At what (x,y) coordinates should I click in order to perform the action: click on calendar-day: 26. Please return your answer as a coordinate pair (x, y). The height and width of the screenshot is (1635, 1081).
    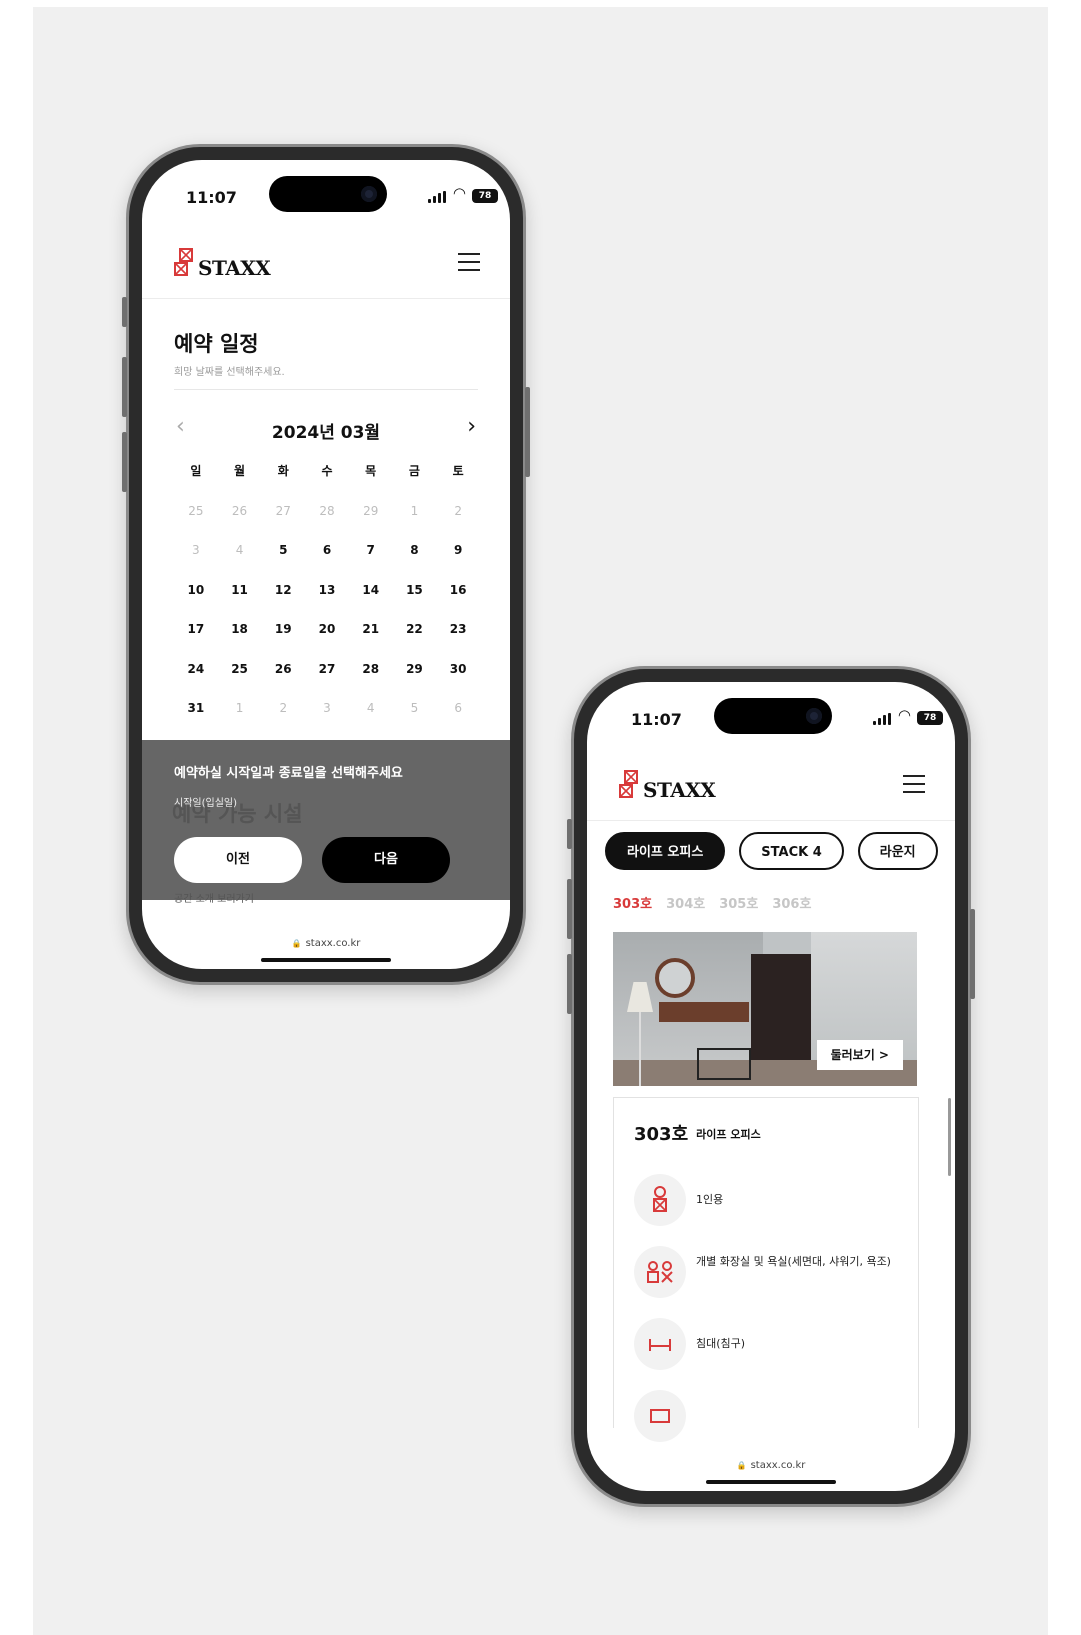
    Looking at the image, I should click on (283, 678).